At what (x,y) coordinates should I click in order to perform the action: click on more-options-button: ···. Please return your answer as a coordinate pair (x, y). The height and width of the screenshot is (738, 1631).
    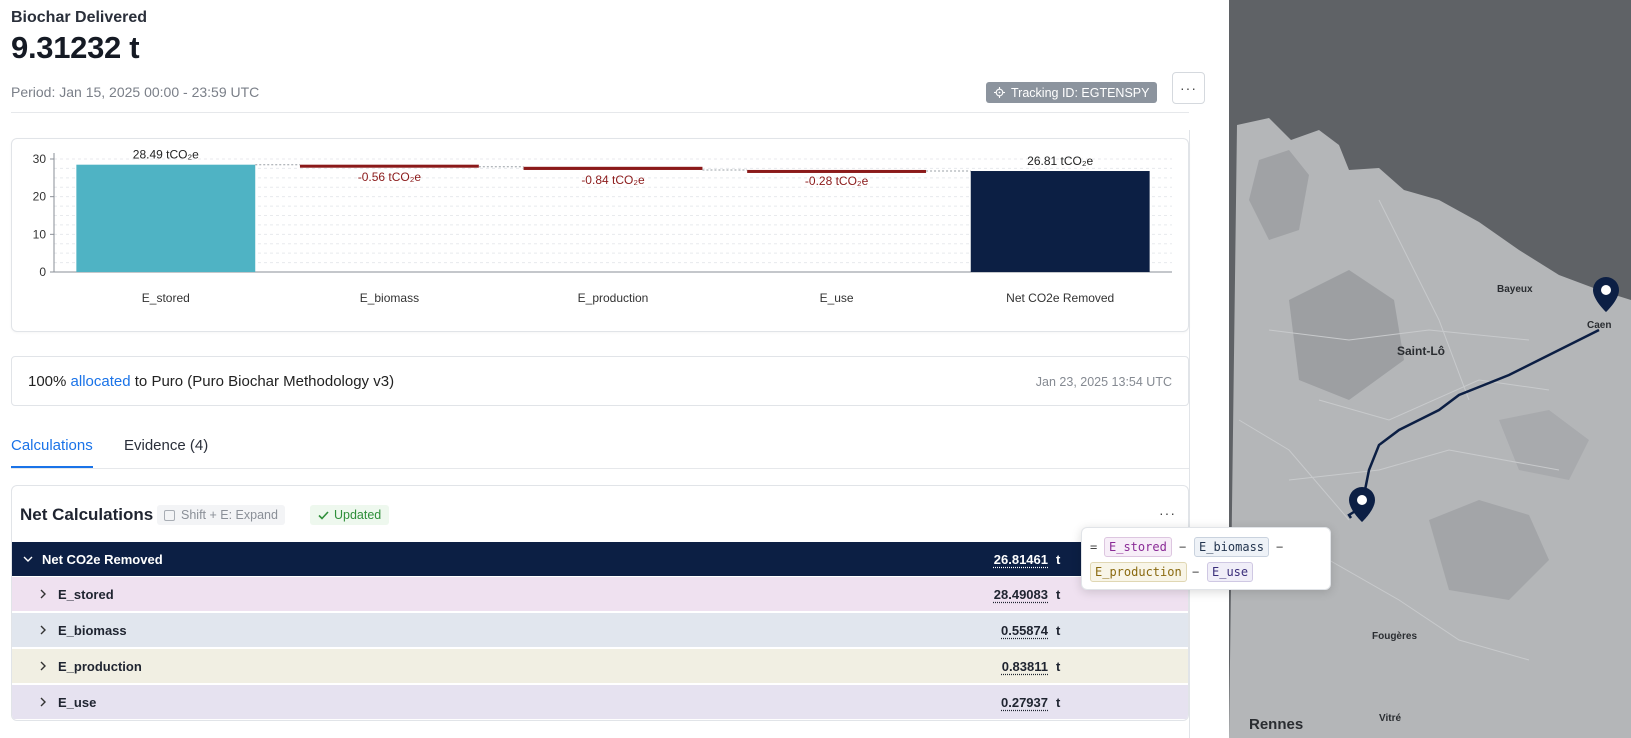
    Looking at the image, I should click on (1188, 88).